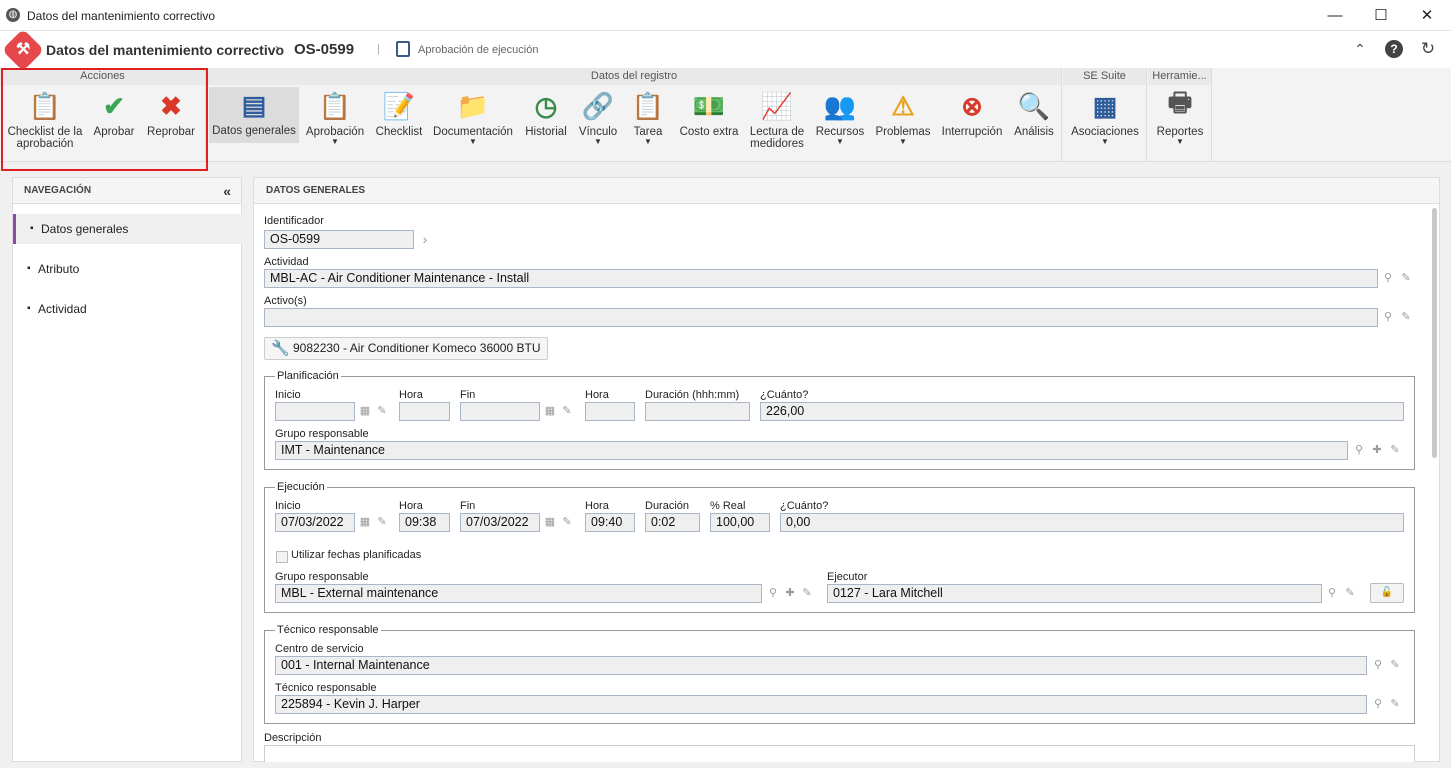  What do you see at coordinates (468, 506) in the screenshot?
I see `ejec-fin-label: Fin` at bounding box center [468, 506].